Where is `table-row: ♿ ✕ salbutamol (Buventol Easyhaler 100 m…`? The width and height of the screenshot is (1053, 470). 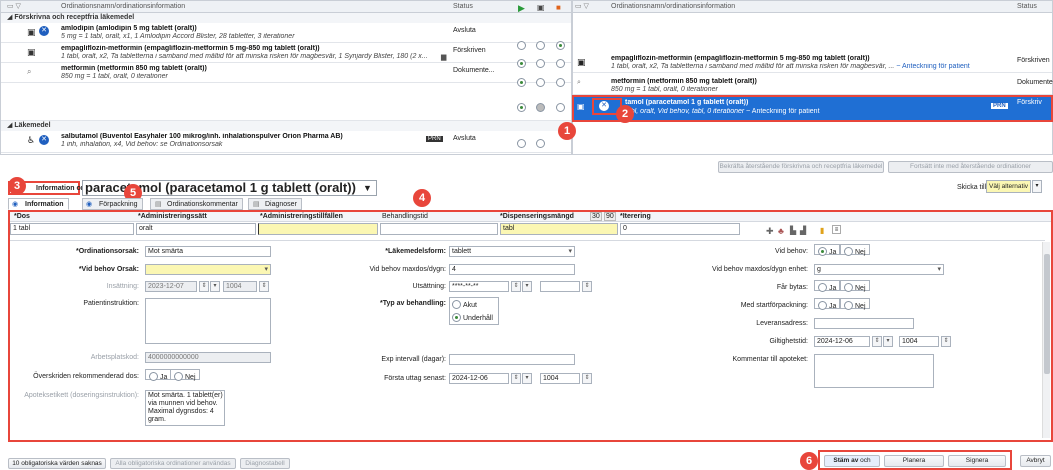
table-row: ♿ ✕ salbutamol (Buventol Easyhaler 100 m… is located at coordinates (286, 142).